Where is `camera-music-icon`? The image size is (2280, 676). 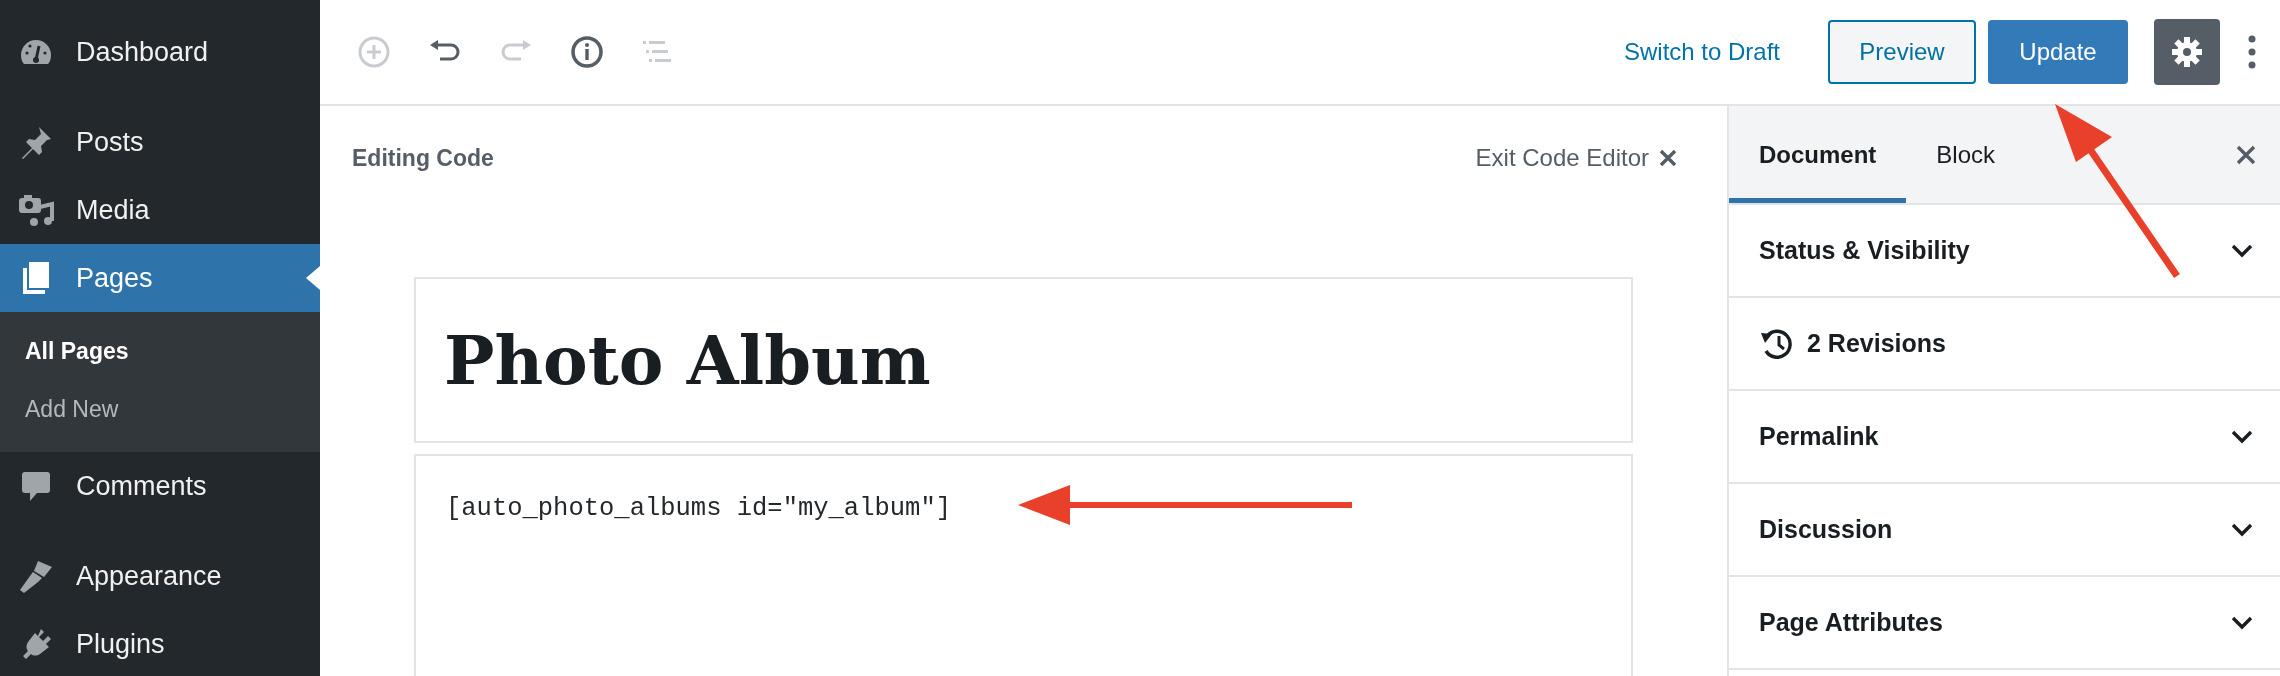 camera-music-icon is located at coordinates (36, 210).